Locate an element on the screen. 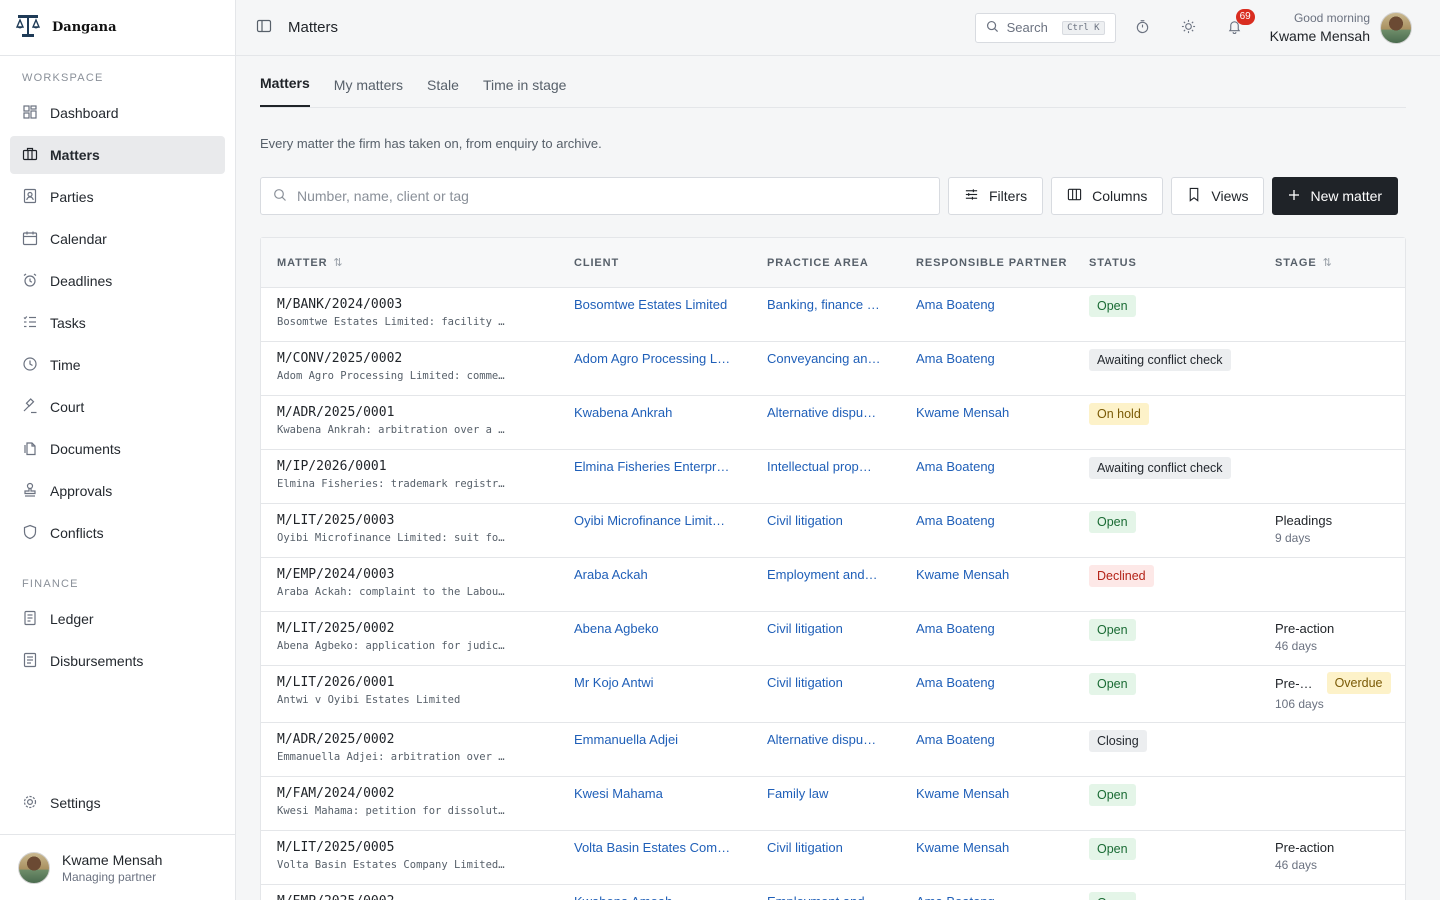  matter-number: M/LIT/2025/0003 is located at coordinates (417, 520).